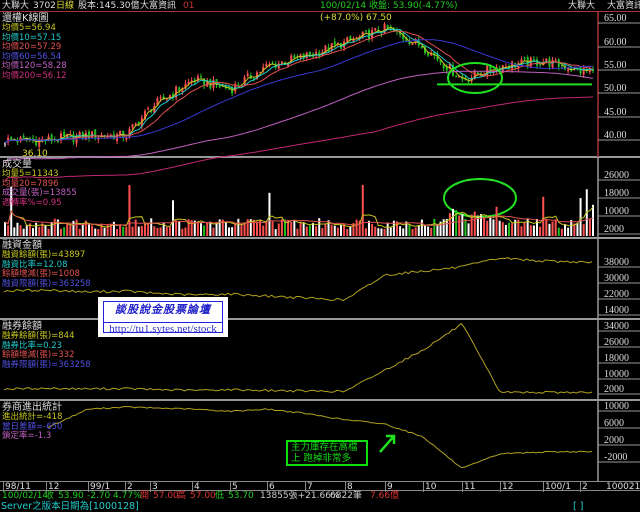 Image resolution: width=640 pixels, height=512 pixels. Describe the element at coordinates (27, 436) in the screenshot. I see `legend-broker-lock: 鎖定率=-1.3` at that location.